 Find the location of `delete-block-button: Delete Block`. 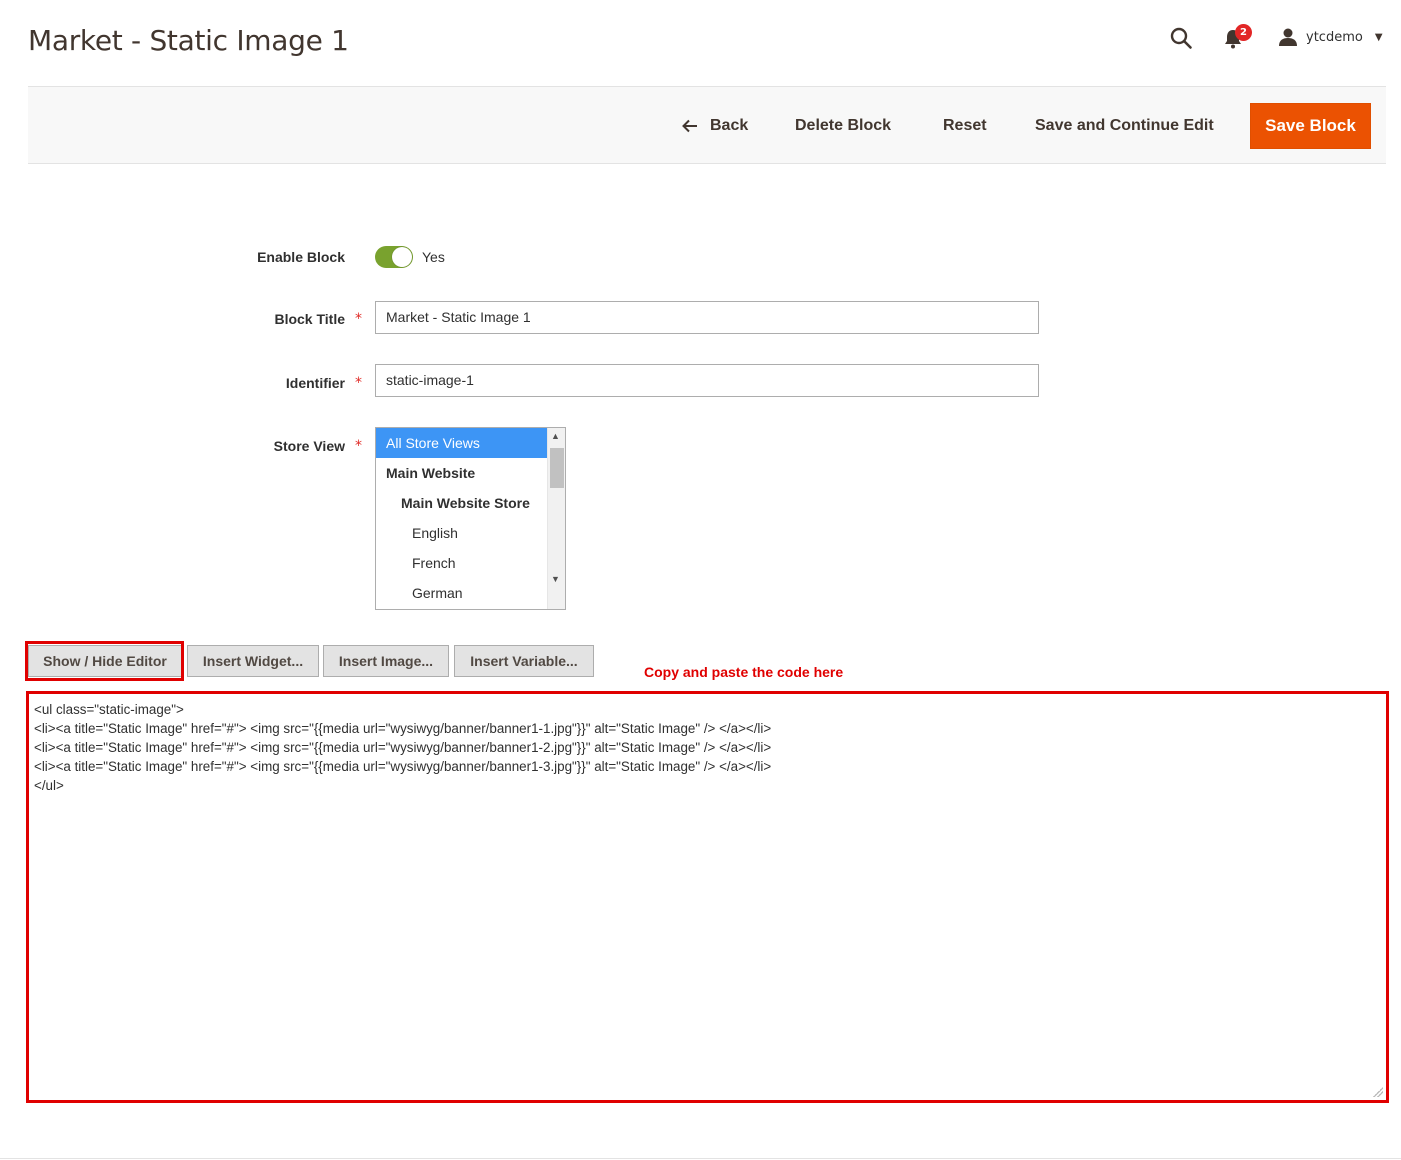

delete-block-button: Delete Block is located at coordinates (843, 126).